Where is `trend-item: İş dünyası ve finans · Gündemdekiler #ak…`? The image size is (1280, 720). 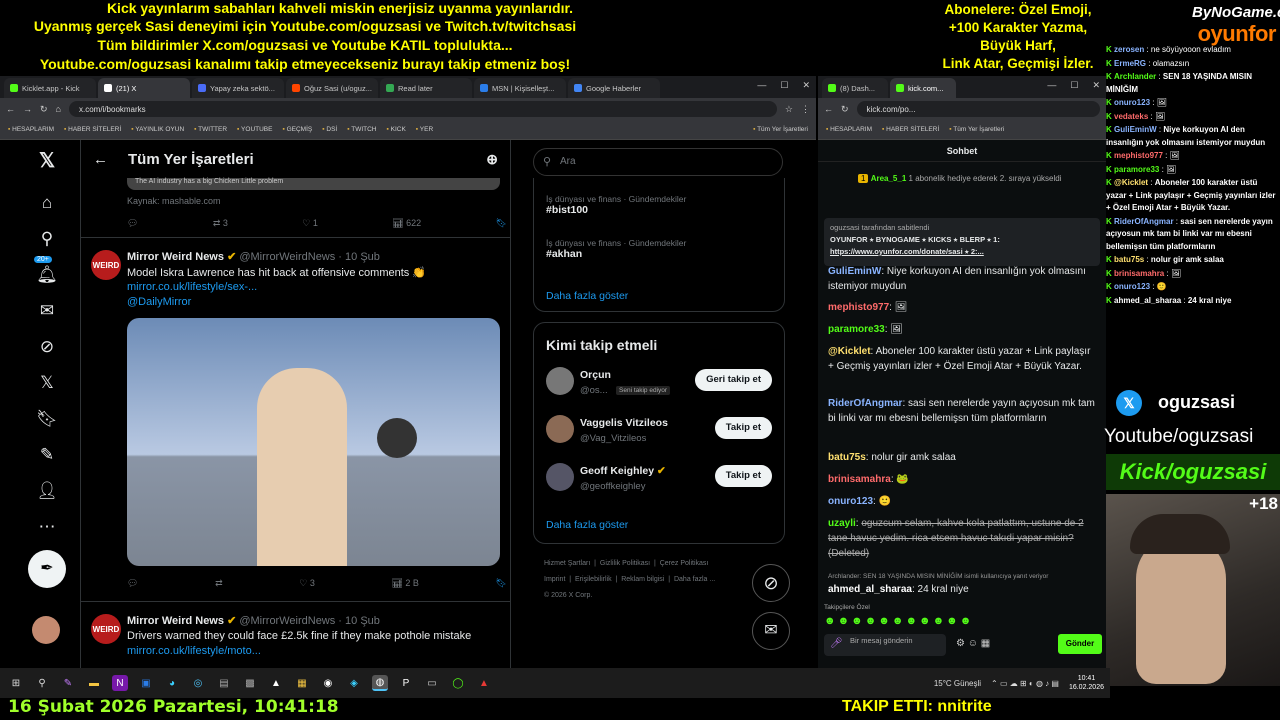
trend-item: İş dünyası ve finans · Gündemdekiler #ak… is located at coordinates (616, 249).